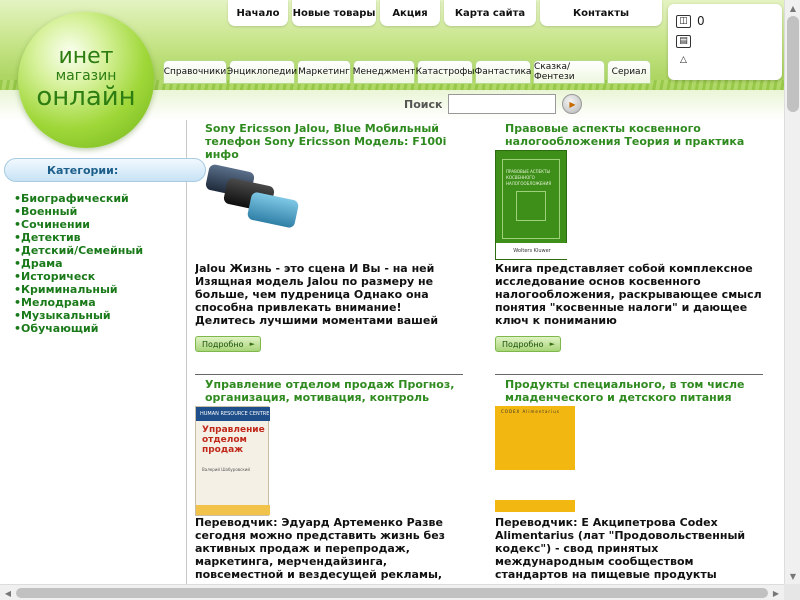  I want to click on scroll-down-icon: ▼, so click(792, 576).